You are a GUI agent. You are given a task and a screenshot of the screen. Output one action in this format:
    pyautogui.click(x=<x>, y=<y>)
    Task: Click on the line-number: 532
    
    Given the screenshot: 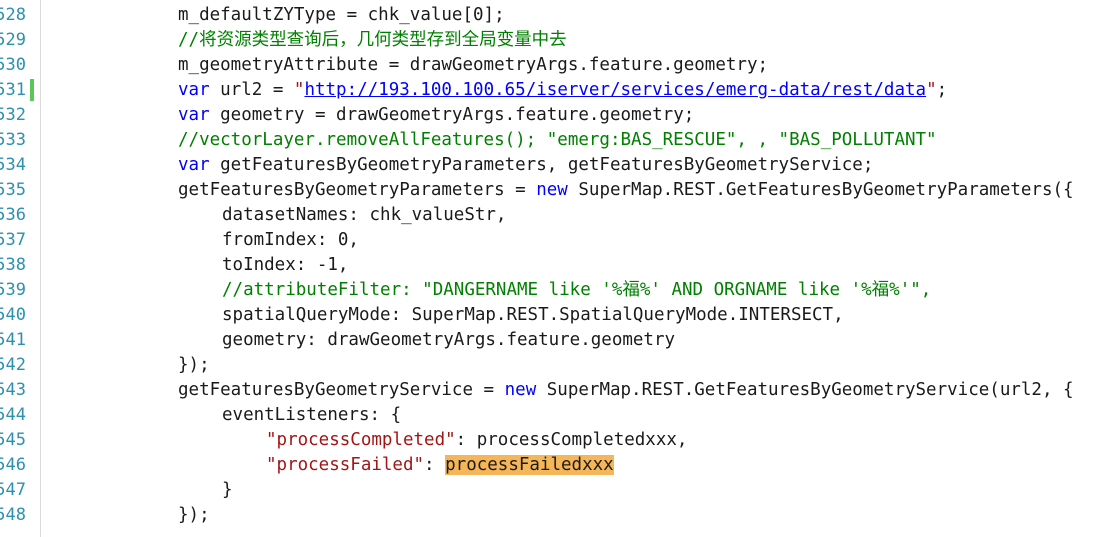 What is the action you would take?
    pyautogui.click(x=13, y=115)
    